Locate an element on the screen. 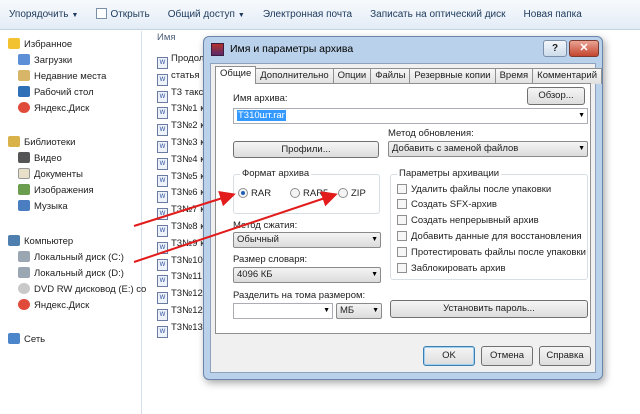 This screenshot has width=640, height=414. cancel-button: Отмена is located at coordinates (507, 356).